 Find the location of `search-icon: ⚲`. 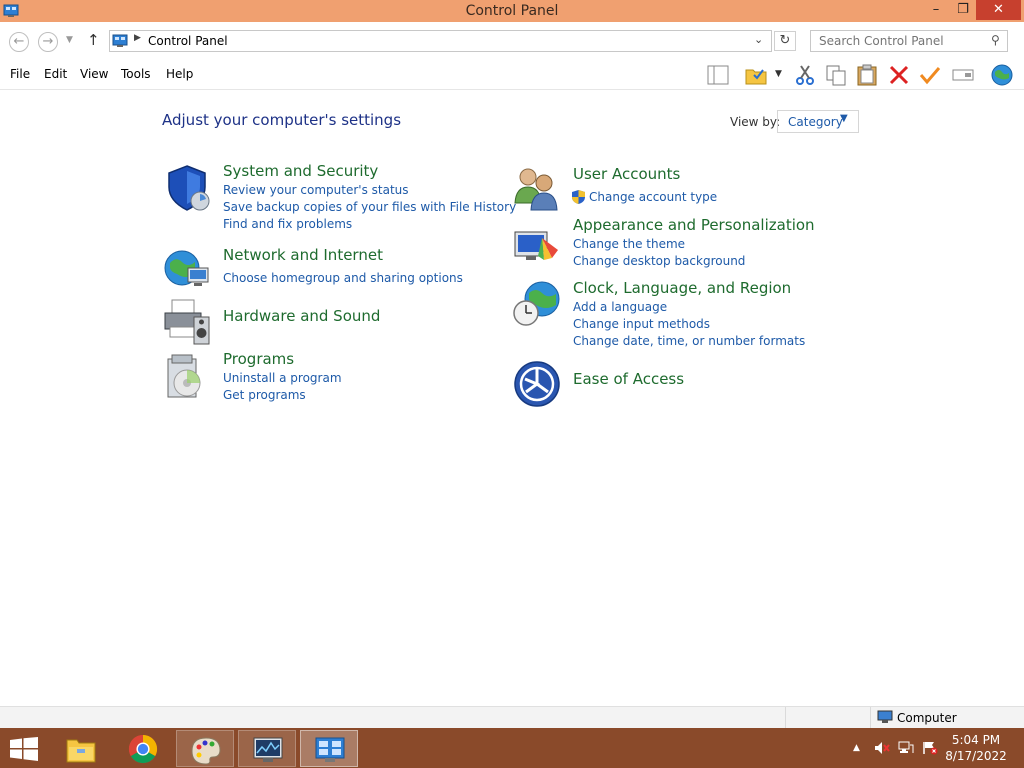

search-icon: ⚲ is located at coordinates (995, 40).